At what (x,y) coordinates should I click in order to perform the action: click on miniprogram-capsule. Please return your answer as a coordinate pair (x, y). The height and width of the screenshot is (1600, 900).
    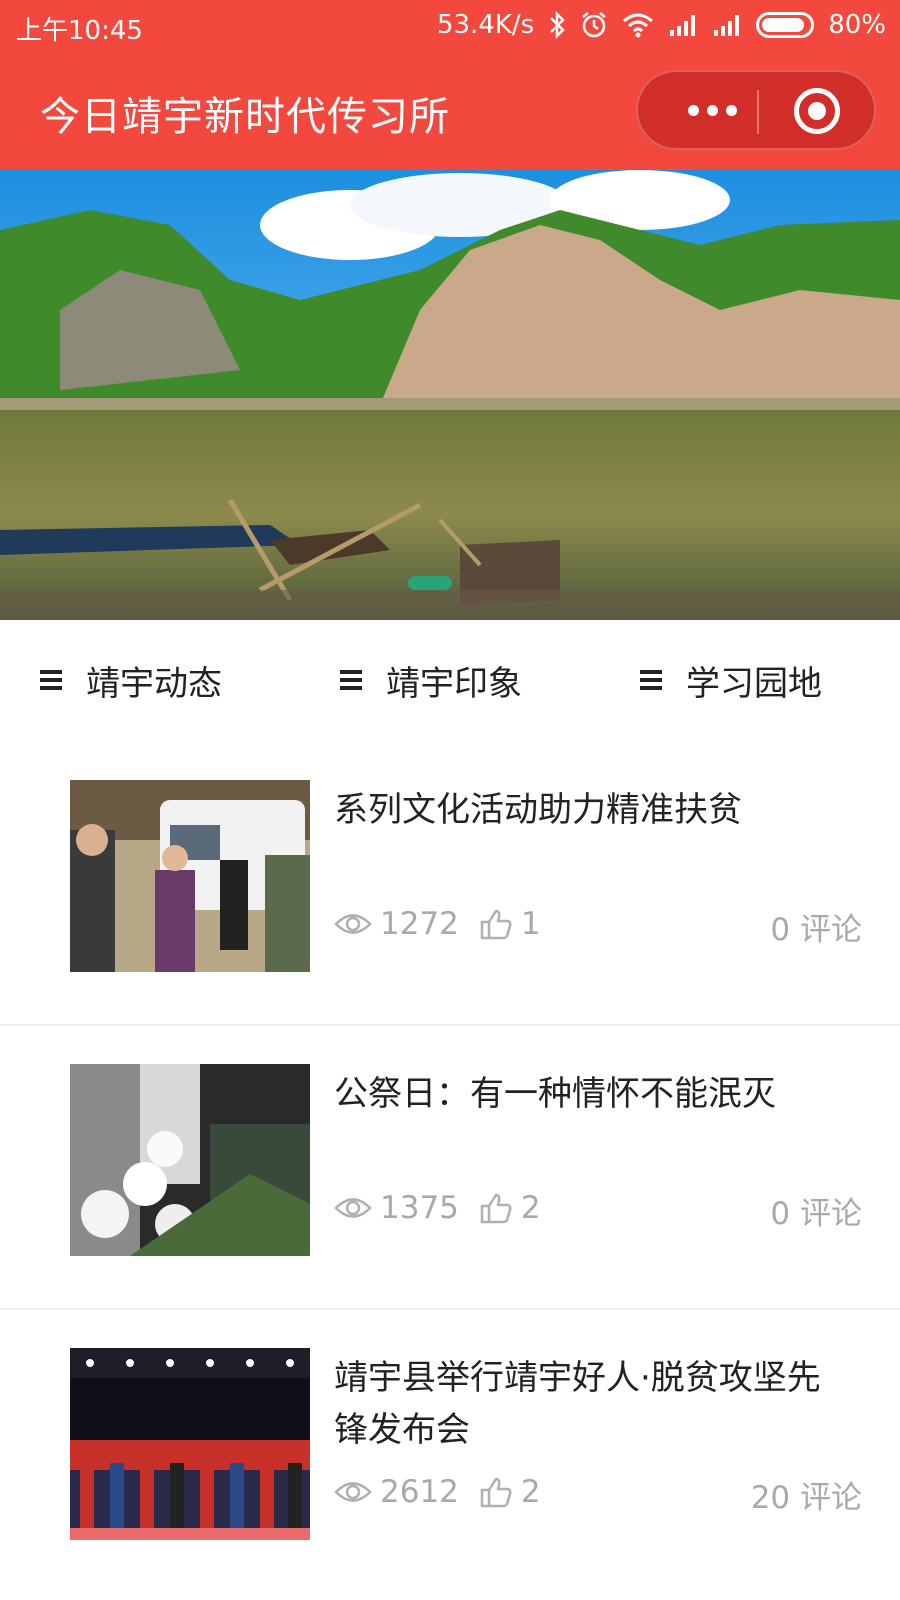
    Looking at the image, I should click on (756, 110).